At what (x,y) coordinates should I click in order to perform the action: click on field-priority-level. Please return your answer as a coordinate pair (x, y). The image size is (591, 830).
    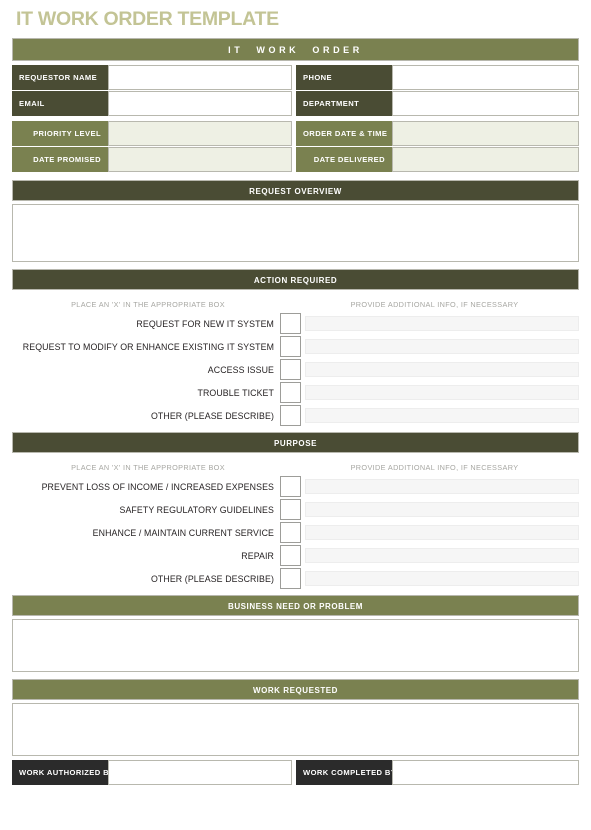
    Looking at the image, I should click on (200, 134).